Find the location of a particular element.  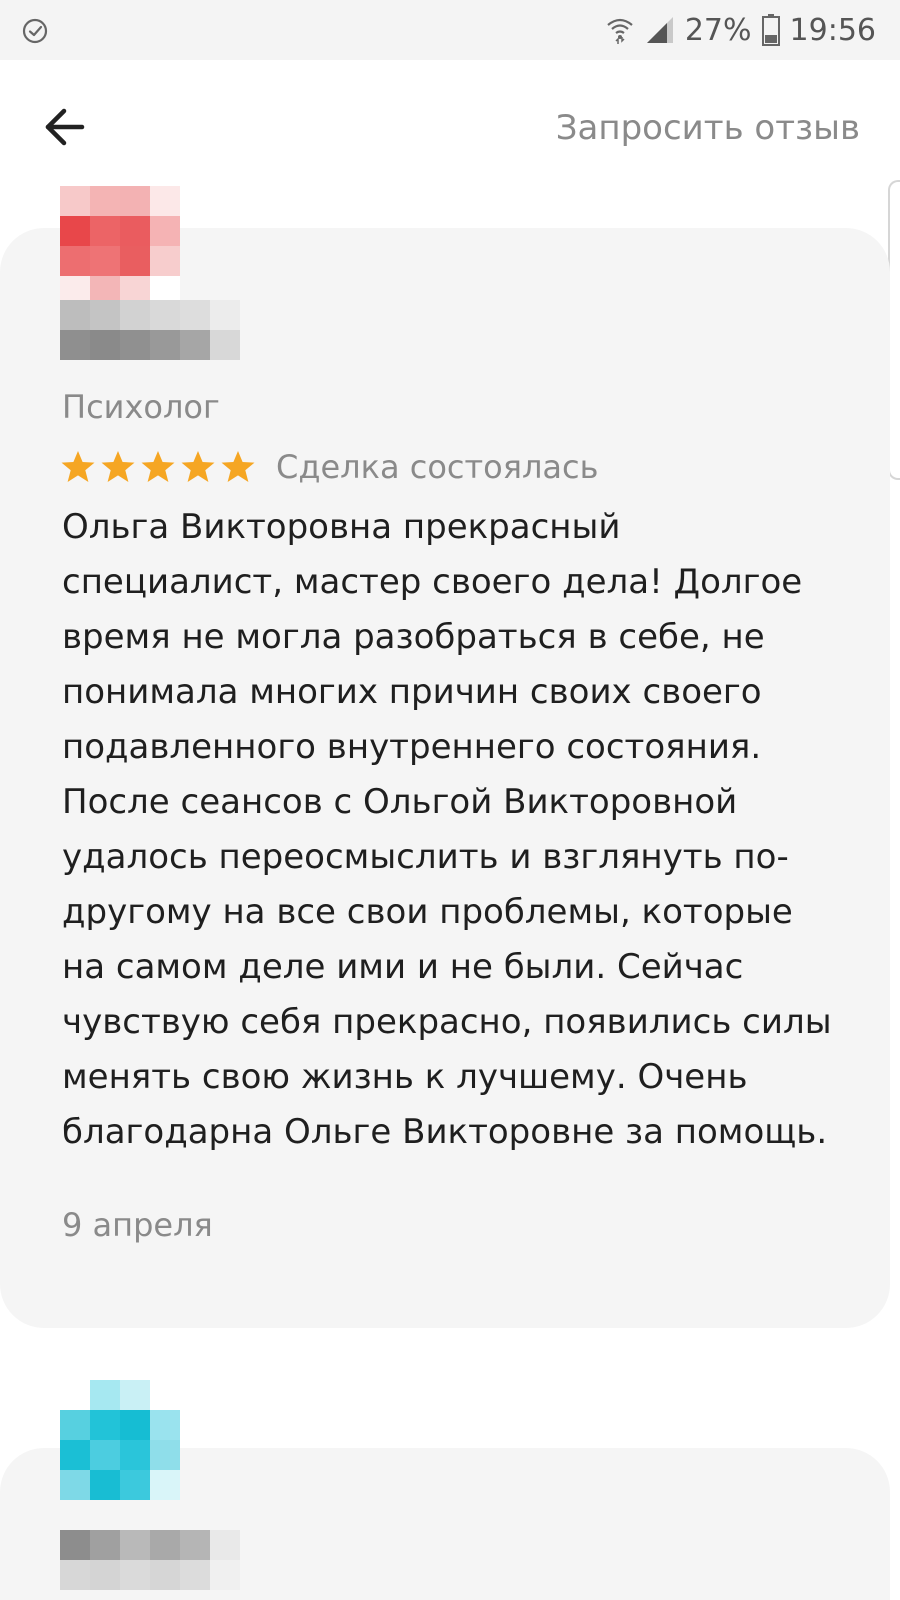

star-rating is located at coordinates (158, 467).